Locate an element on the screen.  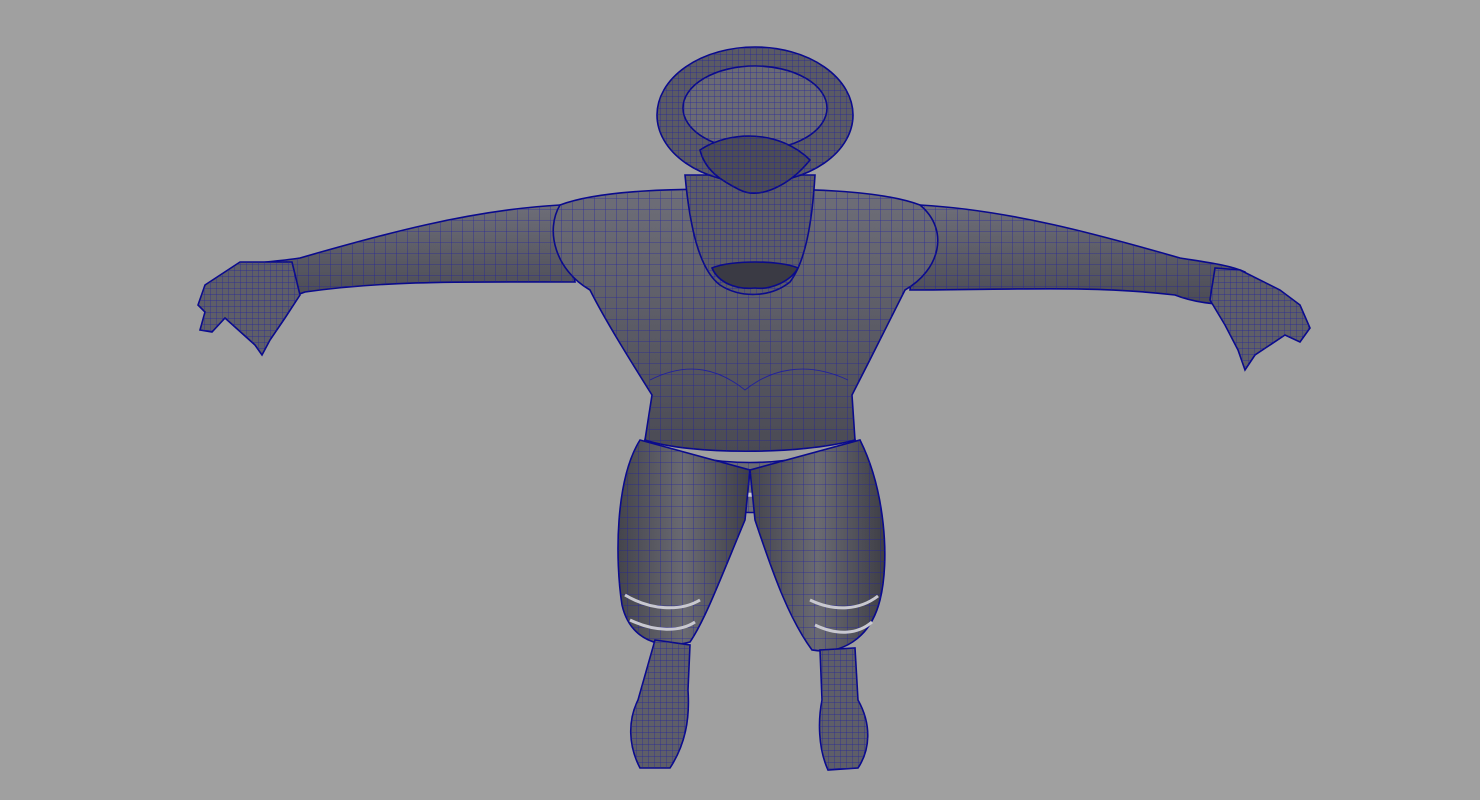
right-arm-mesh is located at coordinates (1077, 255).